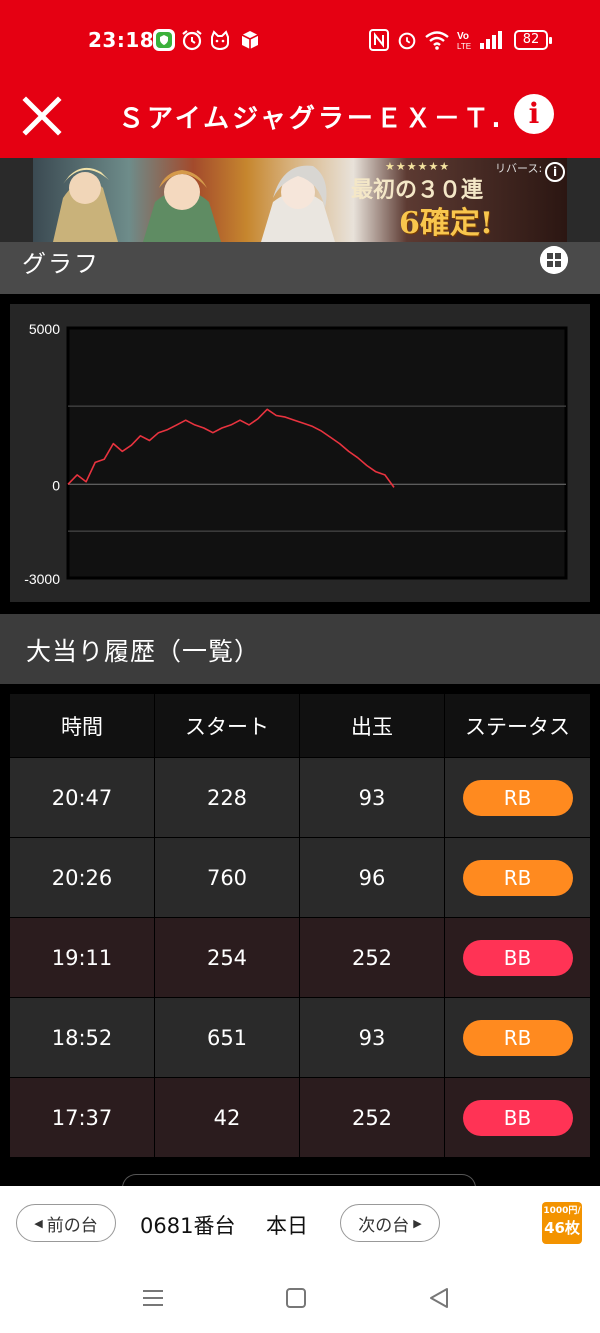  Describe the element at coordinates (300, 649) in the screenshot. I see `history-section-header: 大当り履歴（一覧）` at that location.